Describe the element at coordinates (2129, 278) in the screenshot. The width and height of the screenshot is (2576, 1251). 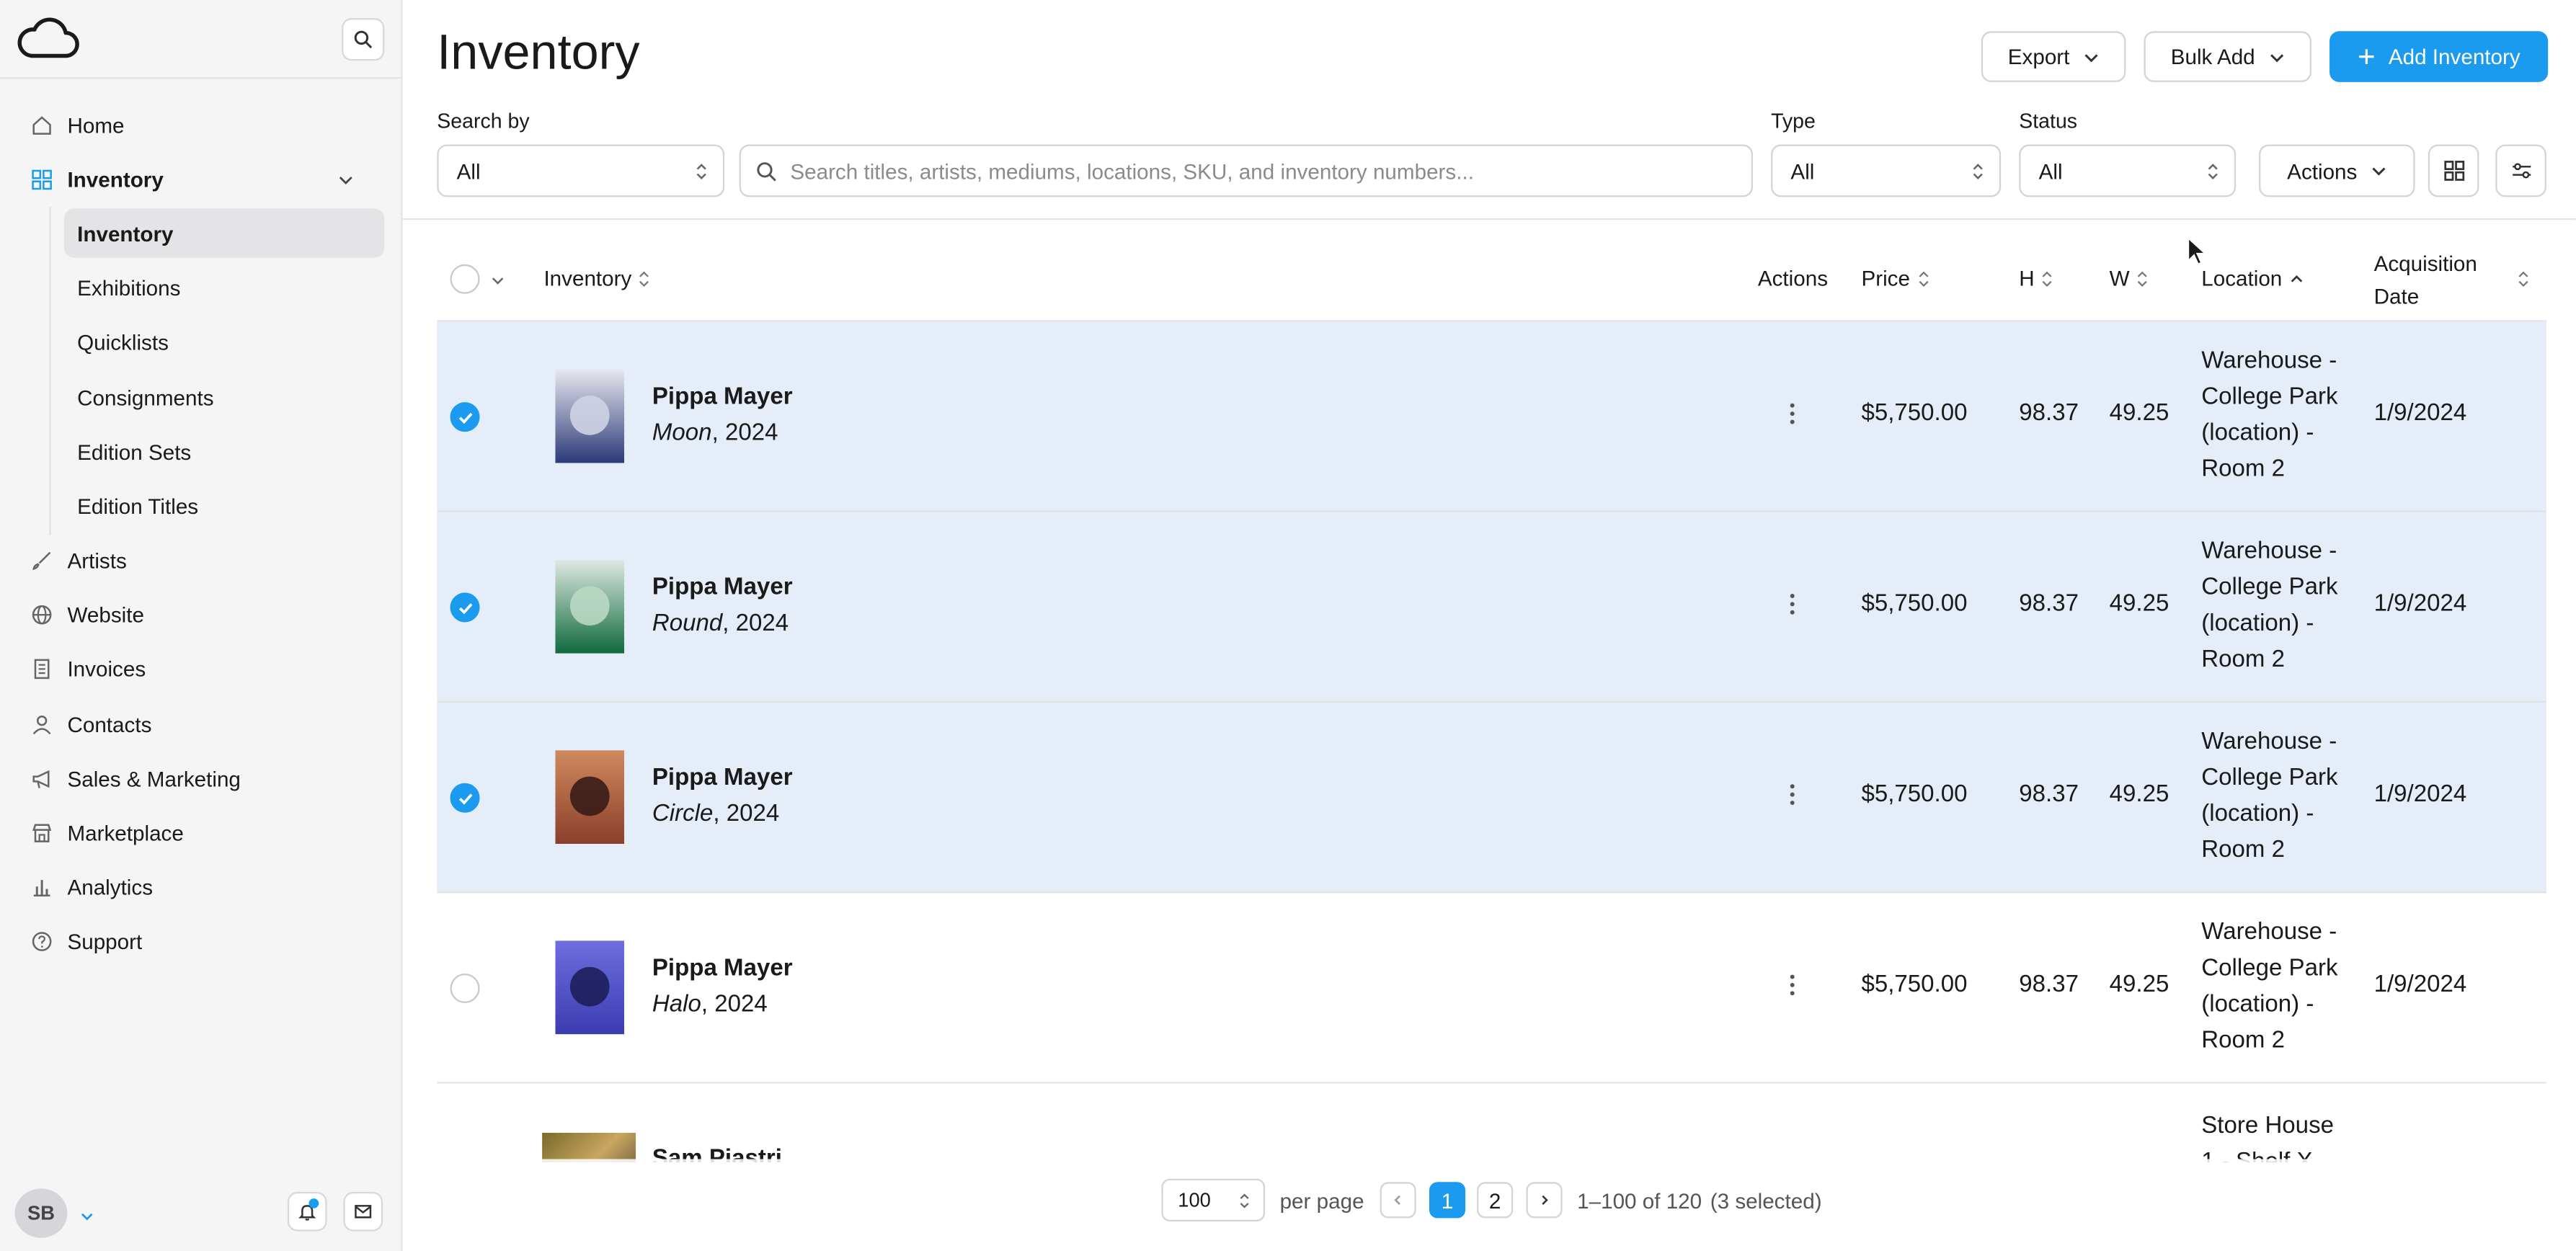
I see `column-header-width: W` at that location.